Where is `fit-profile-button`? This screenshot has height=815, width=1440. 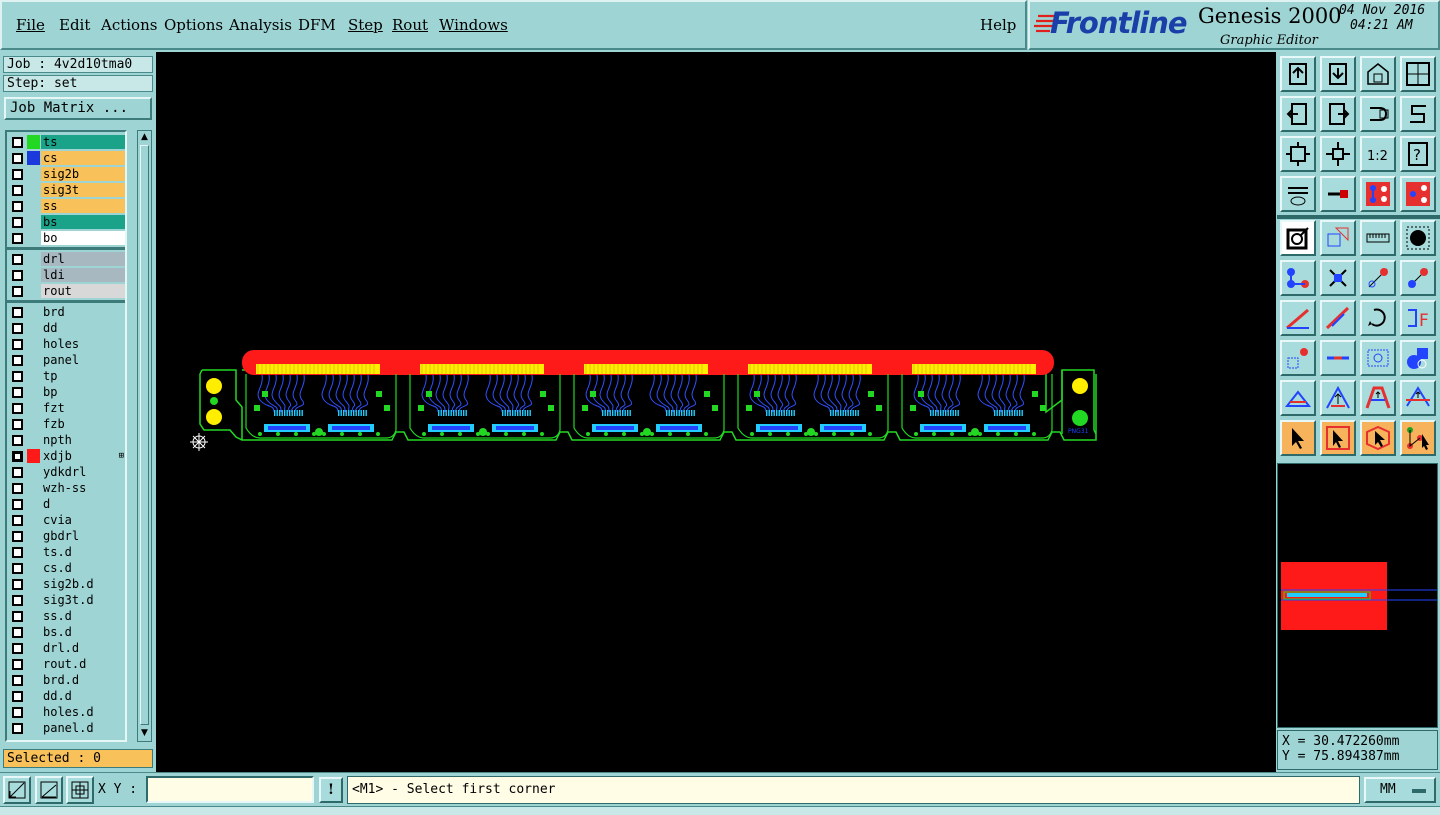
fit-profile-button is located at coordinates (1338, 154).